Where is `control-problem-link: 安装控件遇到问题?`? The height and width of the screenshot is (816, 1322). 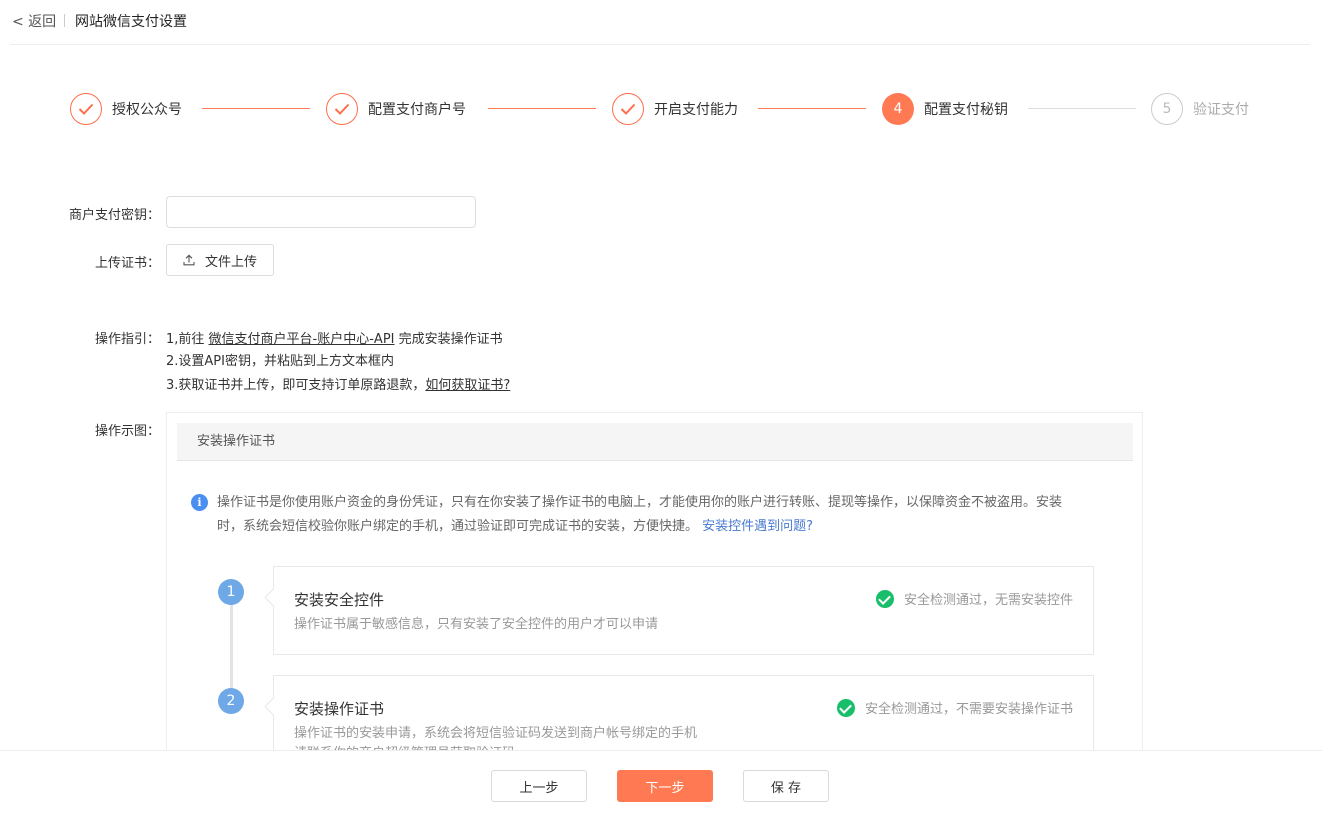
control-problem-link: 安装控件遇到问题? is located at coordinates (757, 526).